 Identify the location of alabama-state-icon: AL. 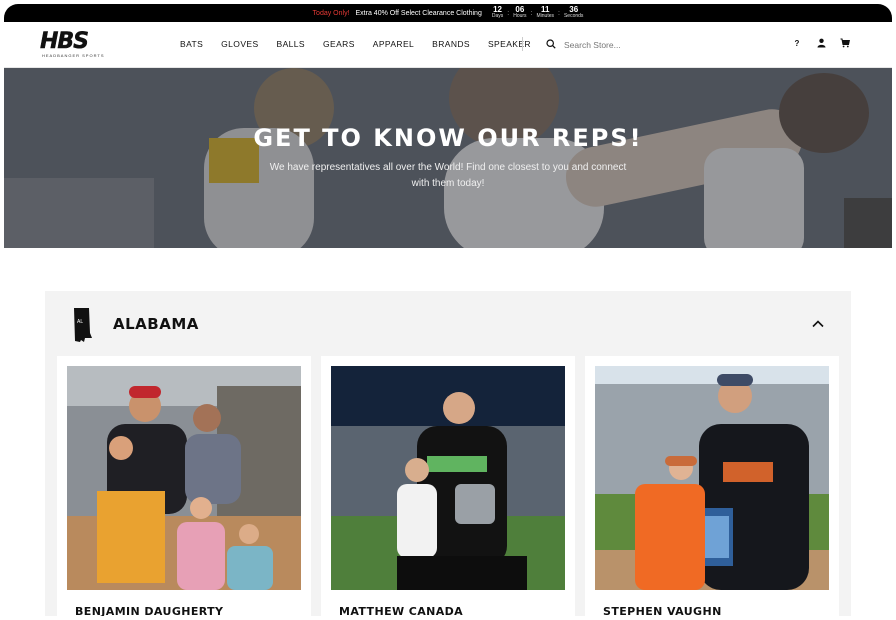
(83, 325).